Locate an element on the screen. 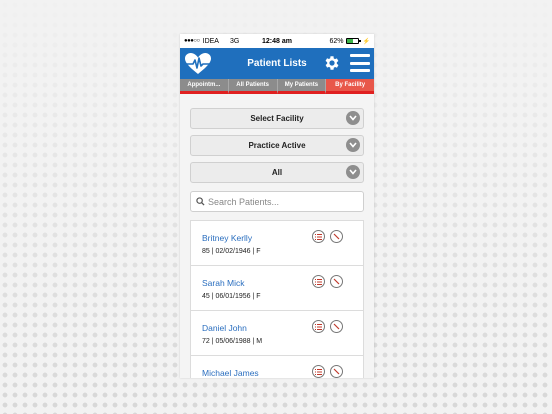  battery-icon is located at coordinates (353, 41).